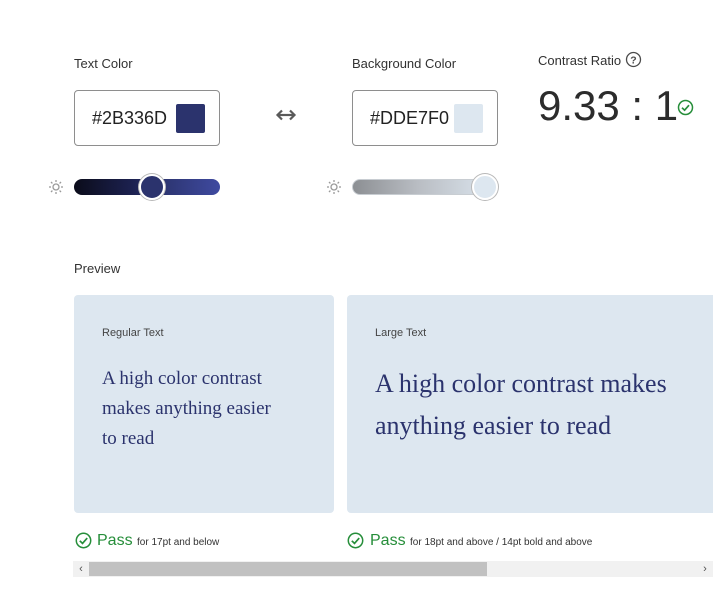 This screenshot has width=713, height=609. What do you see at coordinates (129, 118) in the screenshot?
I see `text-color-hex-value: #2B336D` at bounding box center [129, 118].